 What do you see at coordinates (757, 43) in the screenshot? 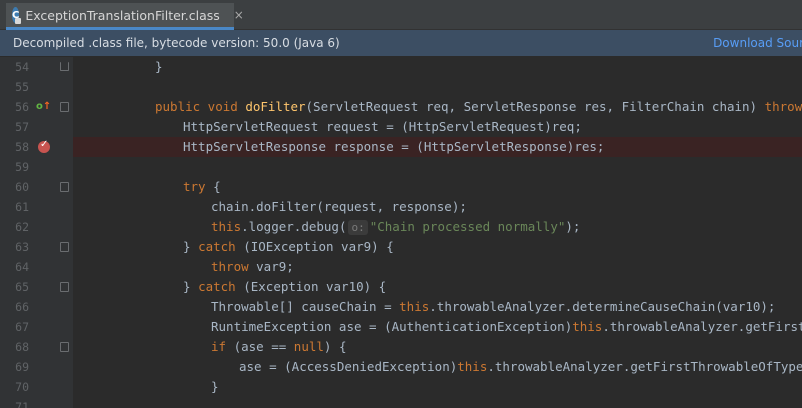
I see `download-sources-link: Download Sources` at bounding box center [757, 43].